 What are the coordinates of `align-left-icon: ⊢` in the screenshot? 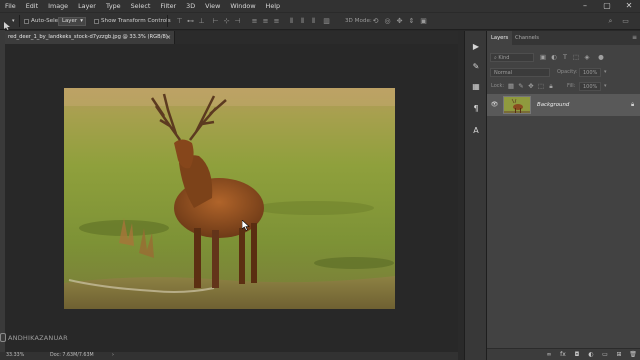 It's located at (215, 21).